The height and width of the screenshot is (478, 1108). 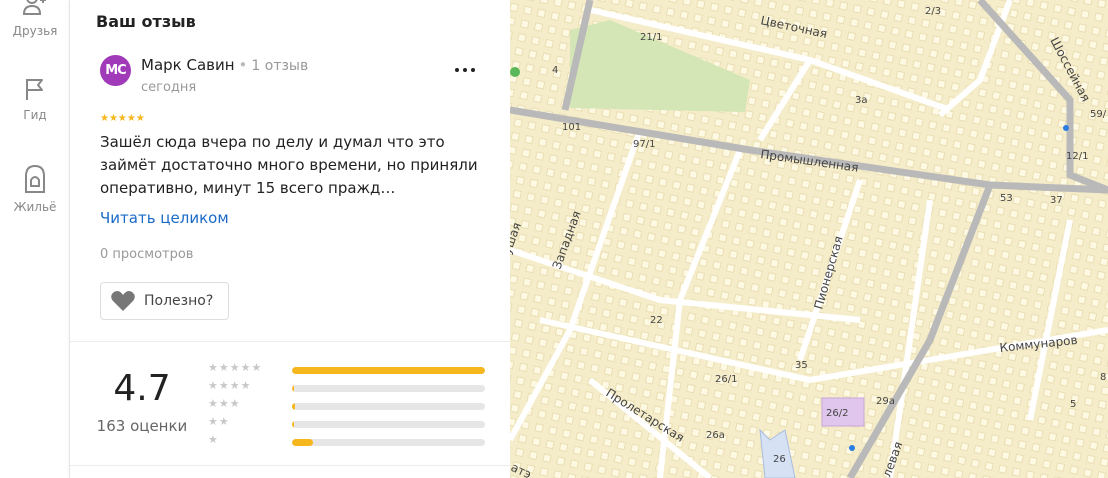 I want to click on star-icons: ★★★★★, so click(x=235, y=367).